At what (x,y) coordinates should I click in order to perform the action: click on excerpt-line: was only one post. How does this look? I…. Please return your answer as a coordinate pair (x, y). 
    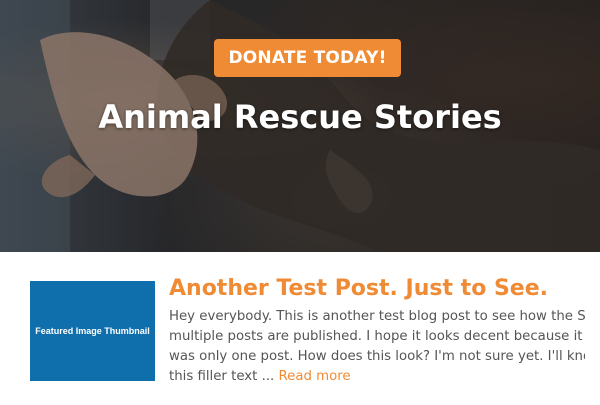
    Looking at the image, I should click on (377, 356).